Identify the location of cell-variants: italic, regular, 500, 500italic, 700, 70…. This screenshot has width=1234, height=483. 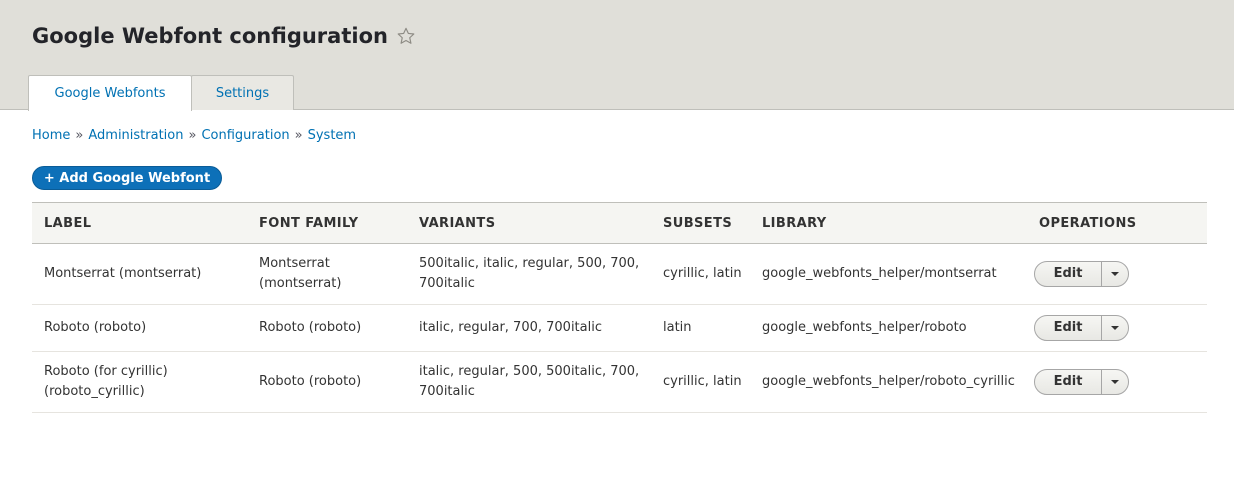
(529, 381).